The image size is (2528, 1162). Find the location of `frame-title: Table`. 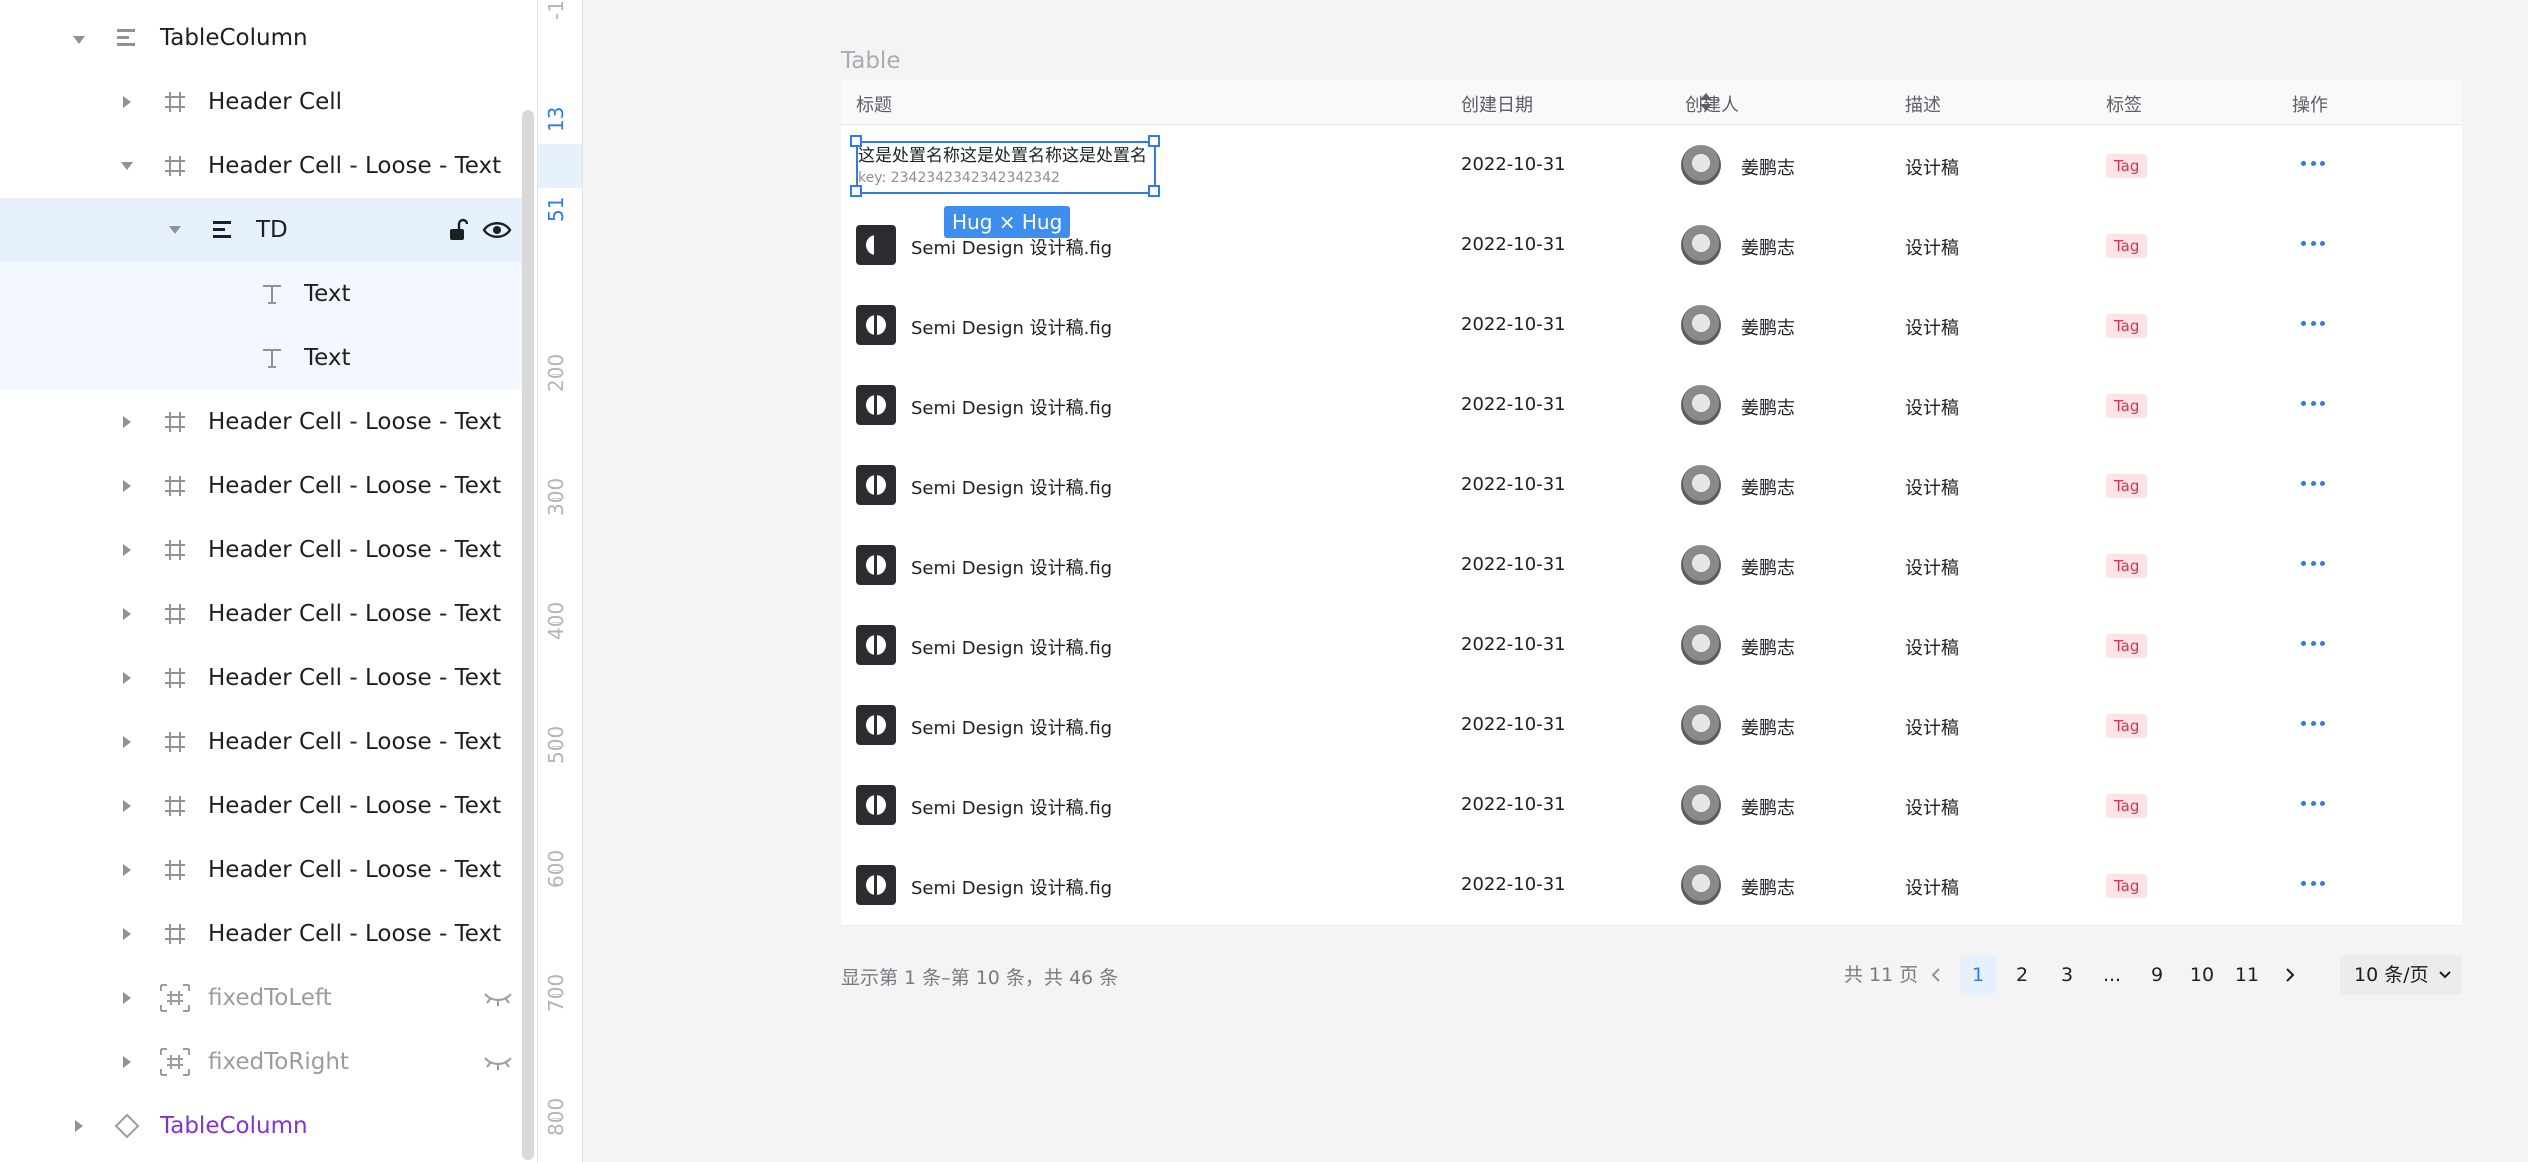

frame-title: Table is located at coordinates (870, 61).